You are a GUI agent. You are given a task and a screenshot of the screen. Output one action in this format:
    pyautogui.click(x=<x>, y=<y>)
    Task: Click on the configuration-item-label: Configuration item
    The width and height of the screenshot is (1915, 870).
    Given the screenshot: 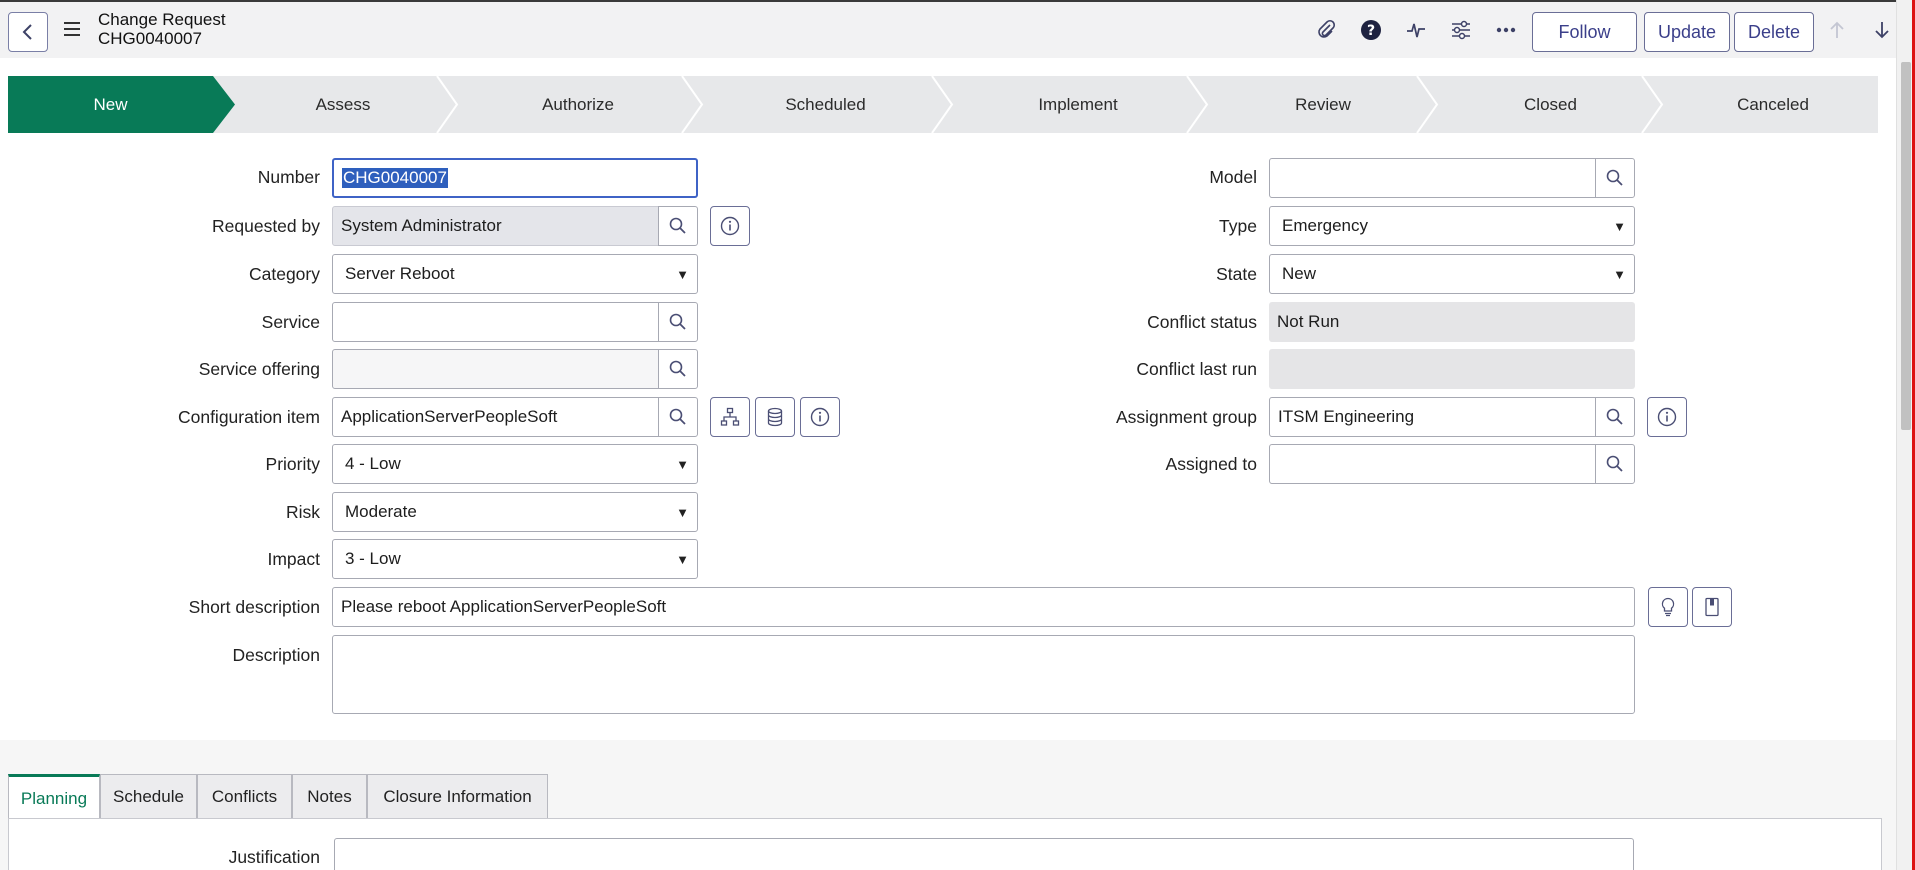 What is the action you would take?
    pyautogui.click(x=248, y=417)
    